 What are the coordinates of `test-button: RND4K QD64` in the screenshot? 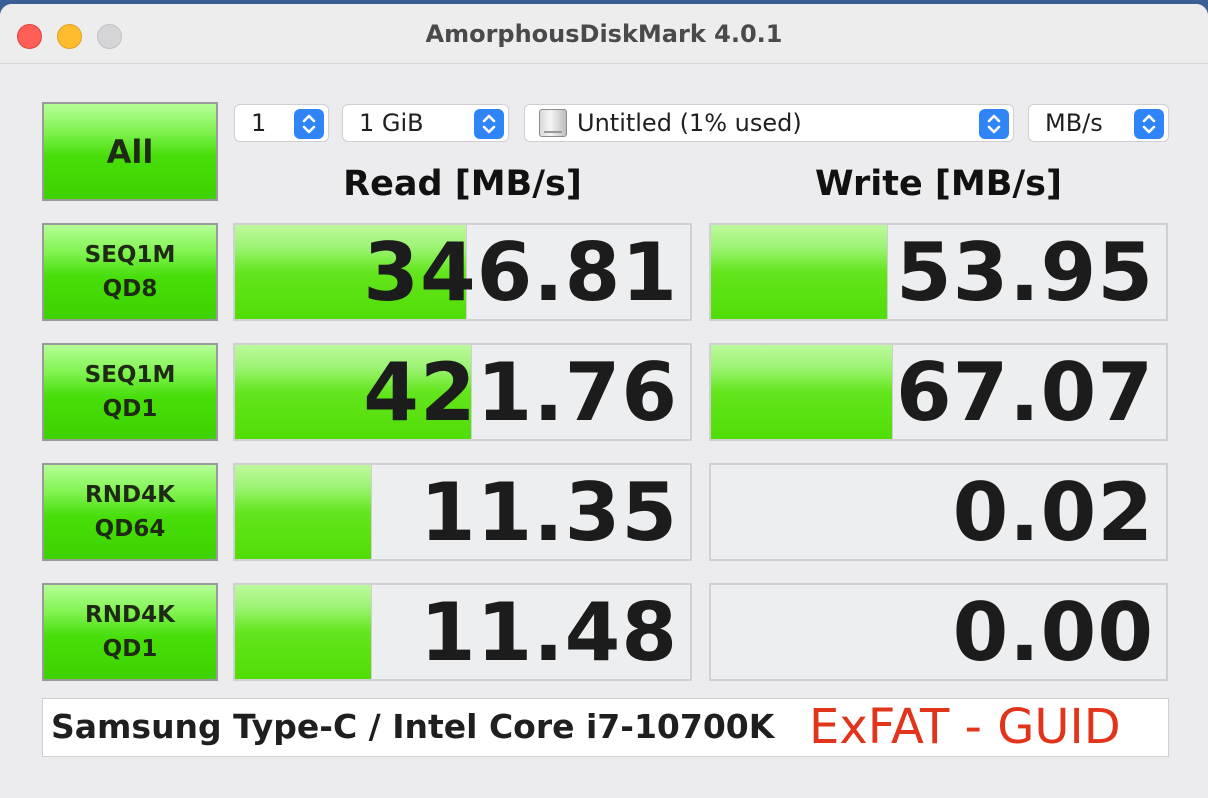 It's located at (130, 512).